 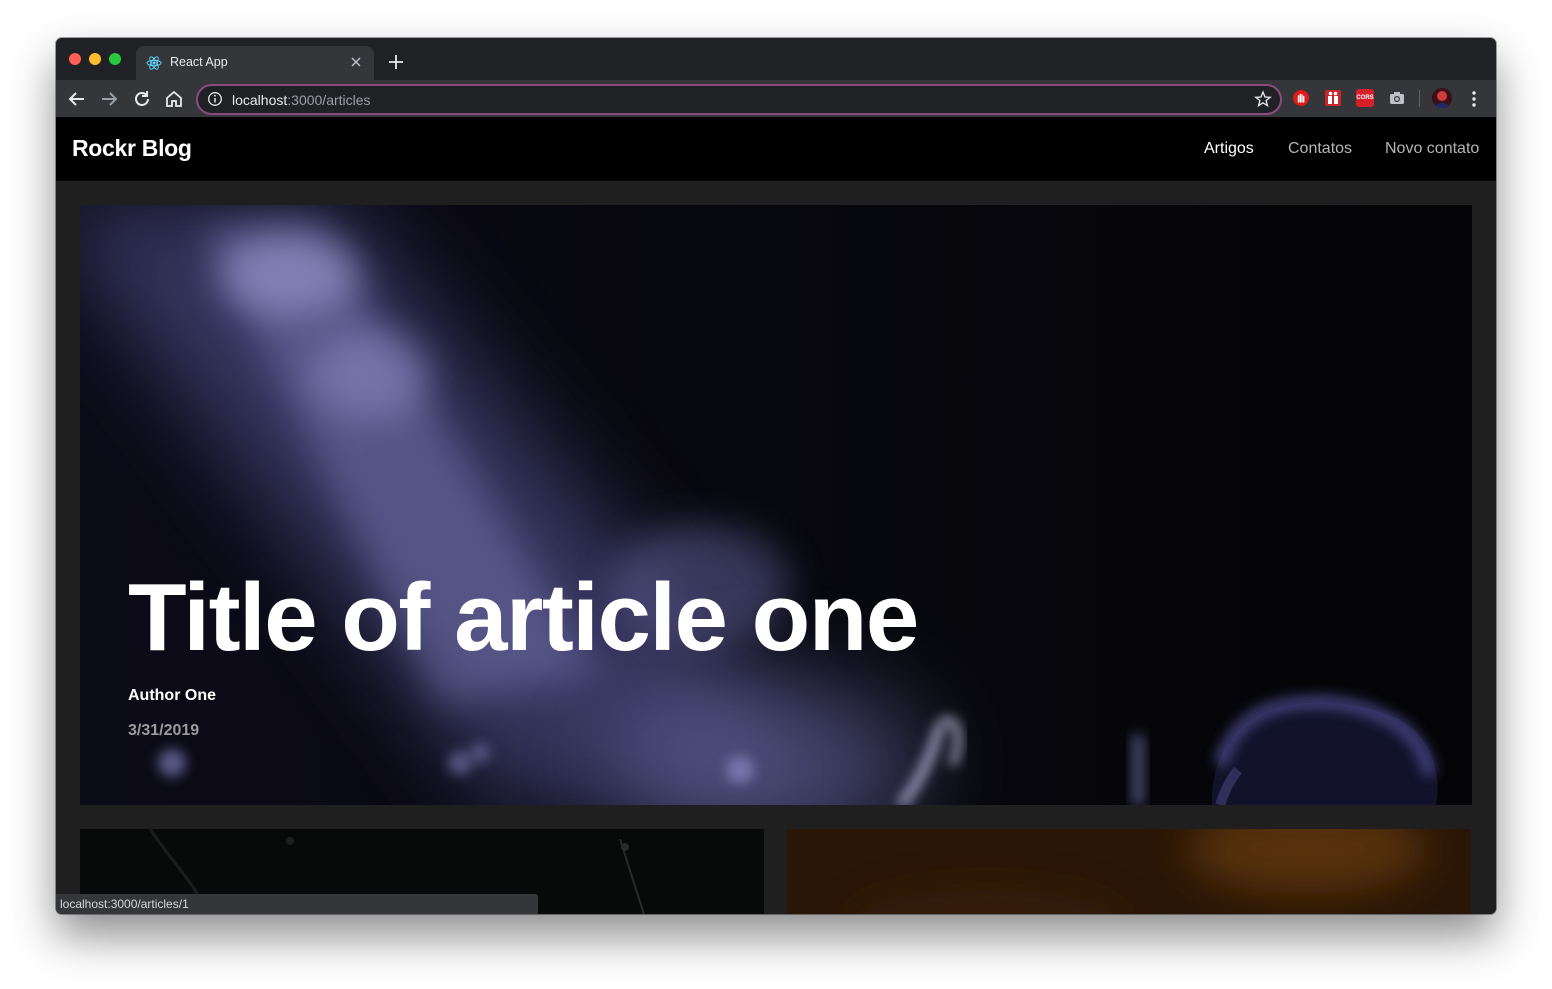 I want to click on close-window-button, so click(x=75, y=59).